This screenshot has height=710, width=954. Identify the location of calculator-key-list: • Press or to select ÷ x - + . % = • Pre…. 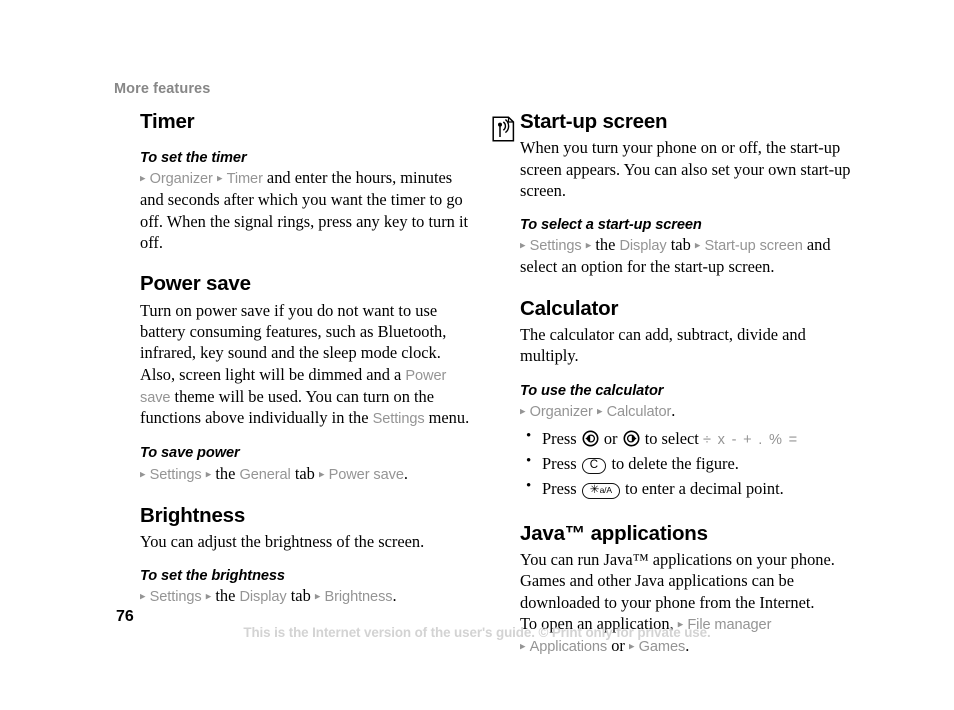
(690, 464).